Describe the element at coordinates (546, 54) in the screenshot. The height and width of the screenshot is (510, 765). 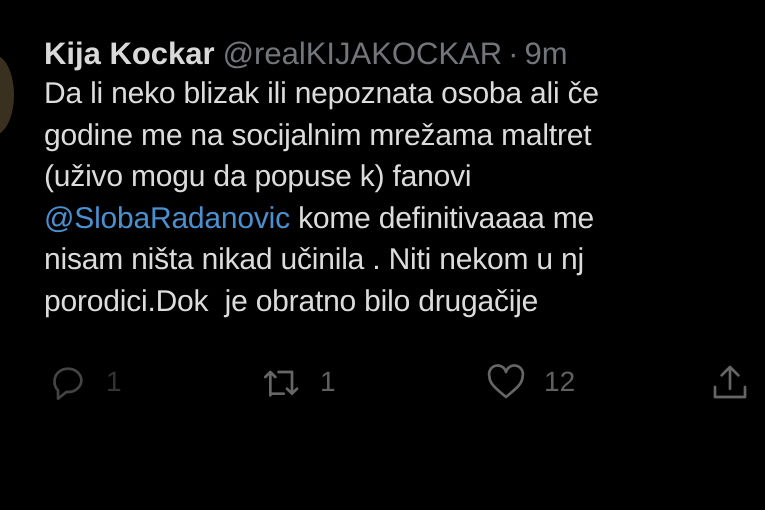
I see `tweet-time: 9m` at that location.